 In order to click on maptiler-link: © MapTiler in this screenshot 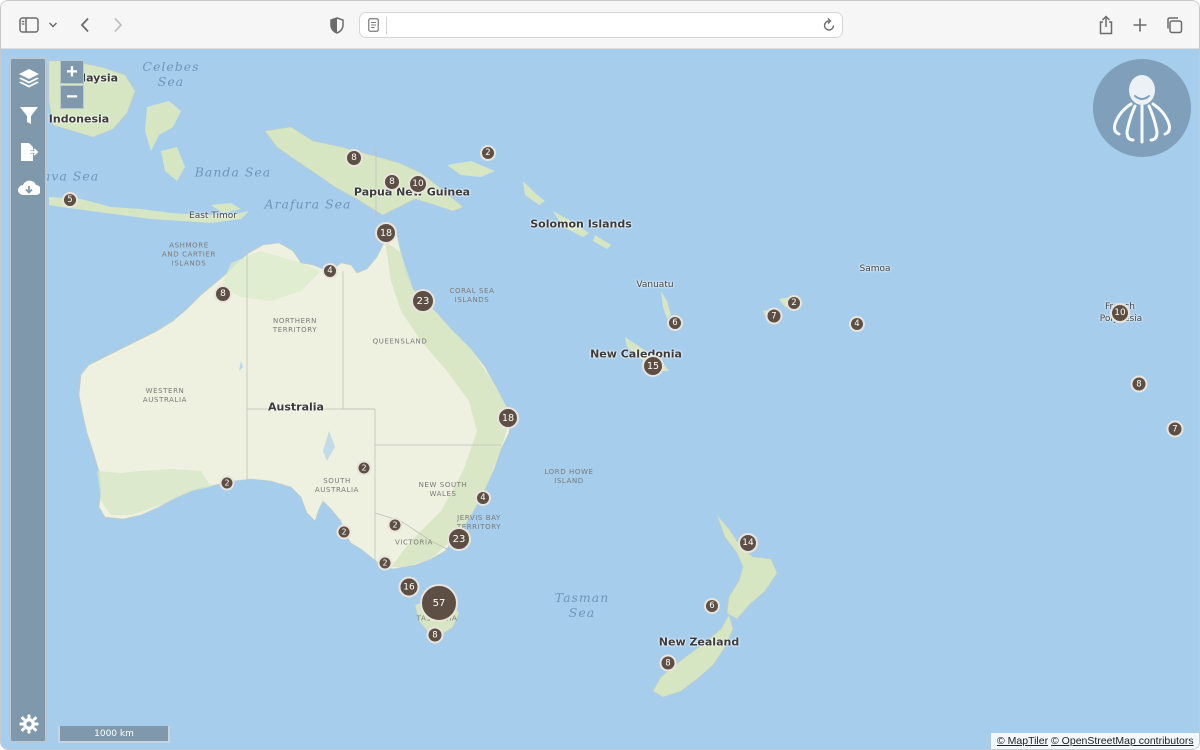, I will do `click(1022, 741)`.